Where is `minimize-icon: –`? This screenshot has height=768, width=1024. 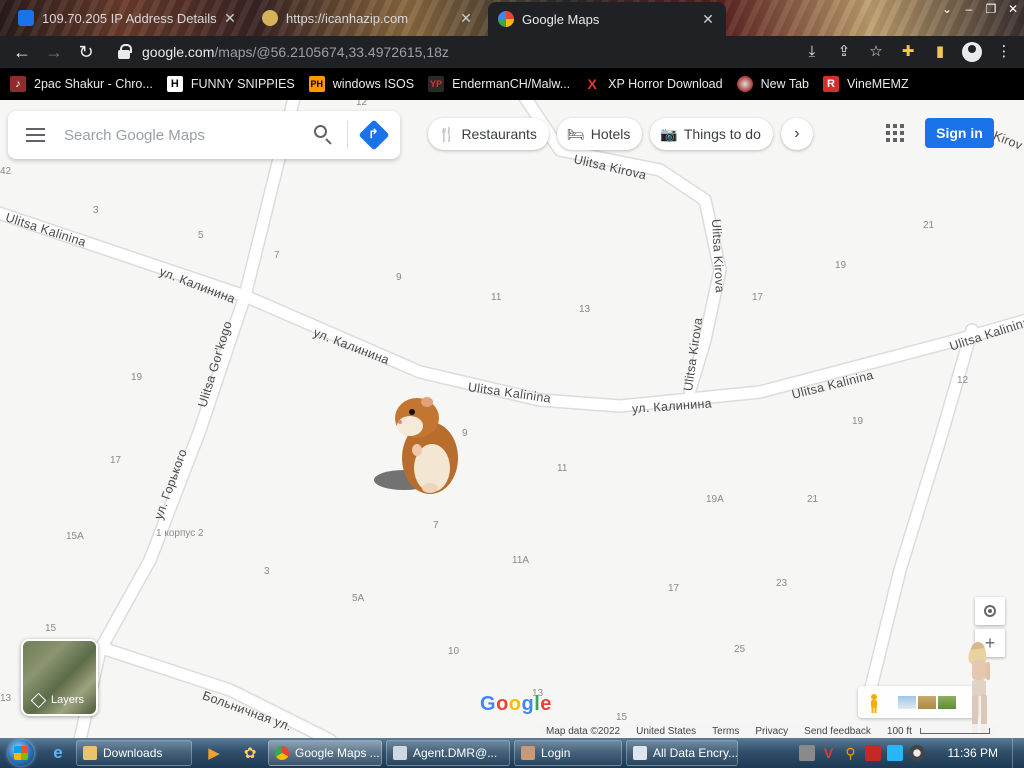
minimize-icon: – is located at coordinates (969, 9).